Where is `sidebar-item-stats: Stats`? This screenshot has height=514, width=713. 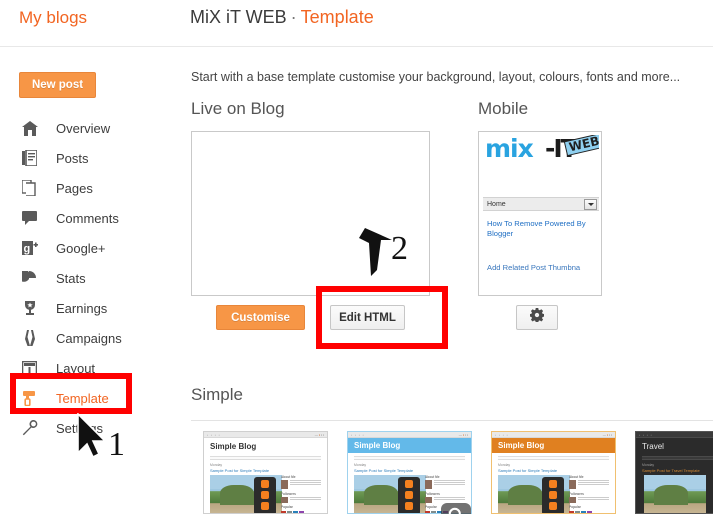
sidebar-item-stats: Stats is located at coordinates (91, 278).